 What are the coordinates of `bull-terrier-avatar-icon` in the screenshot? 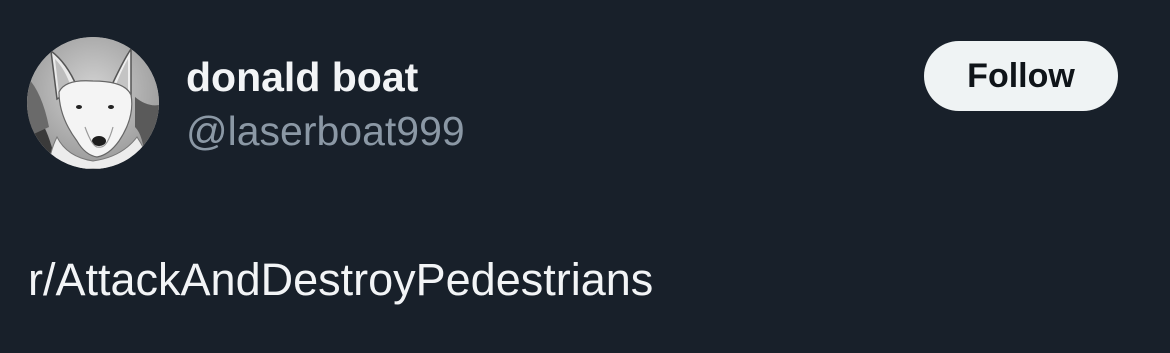 It's located at (93, 103).